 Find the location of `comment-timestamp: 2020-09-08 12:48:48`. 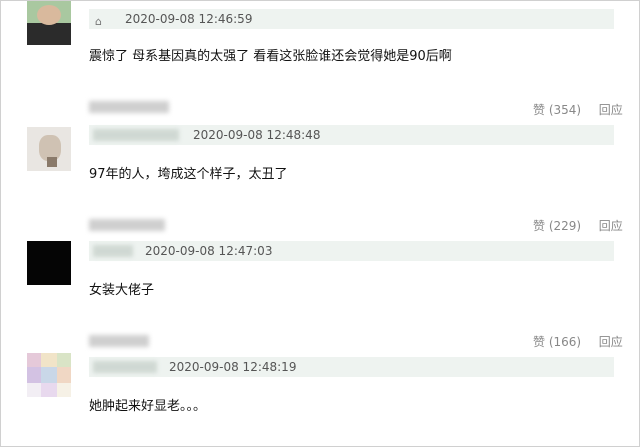

comment-timestamp: 2020-09-08 12:48:48 is located at coordinates (257, 135).